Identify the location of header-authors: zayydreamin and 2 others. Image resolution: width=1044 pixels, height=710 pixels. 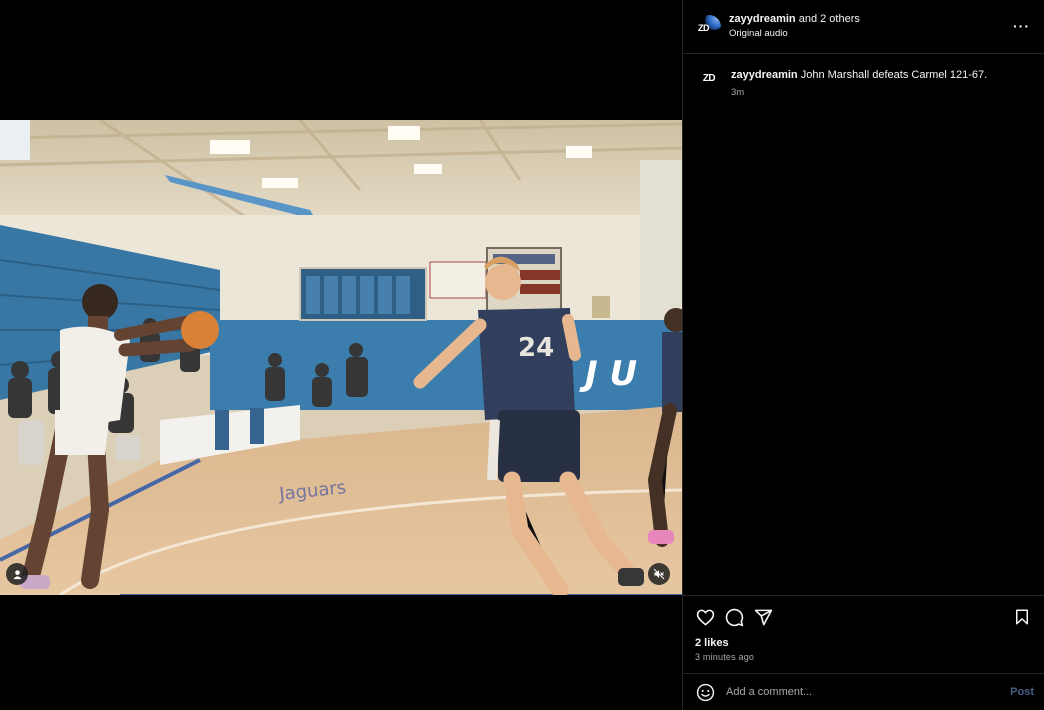
(794, 19).